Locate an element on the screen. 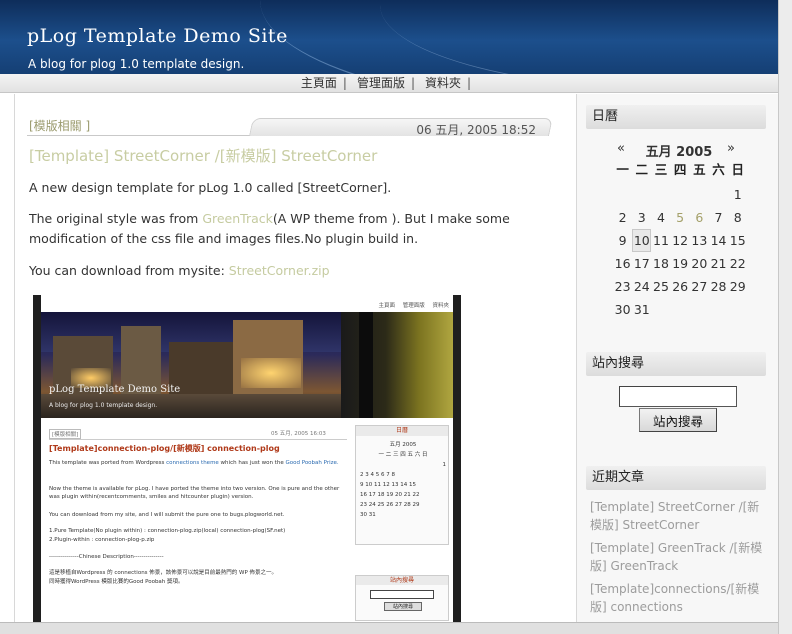 Image resolution: width=792 pixels, height=634 pixels. calendar-week-row: 9 10 11 12 13 14 15 is located at coordinates (680, 240).